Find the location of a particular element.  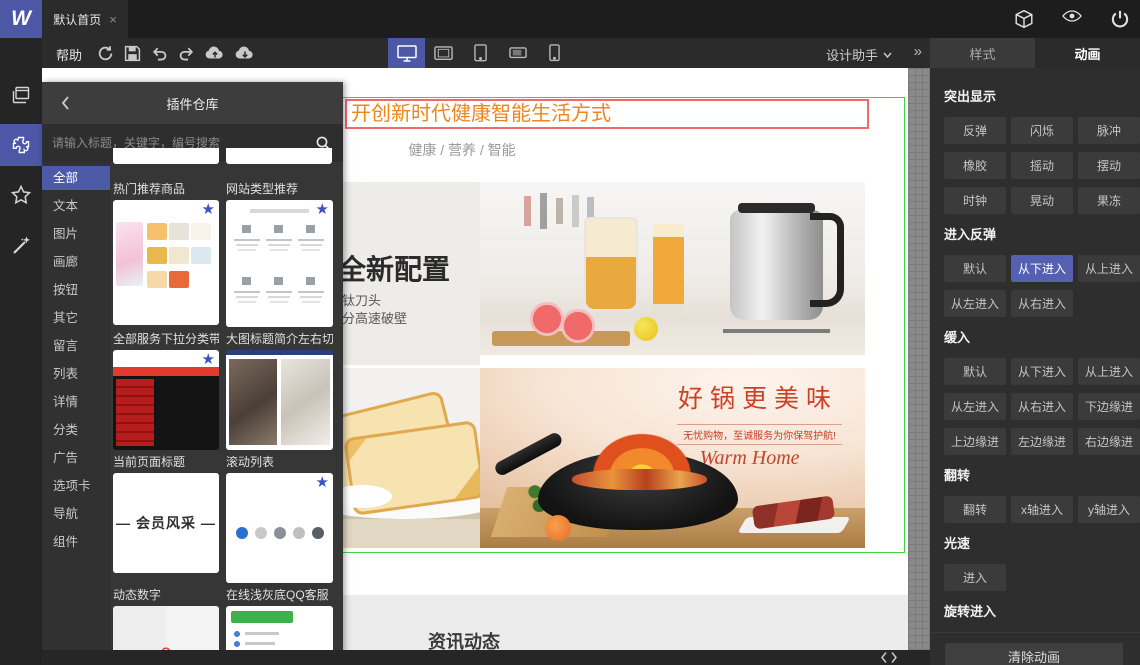

app-logo: W is located at coordinates (21, 19).